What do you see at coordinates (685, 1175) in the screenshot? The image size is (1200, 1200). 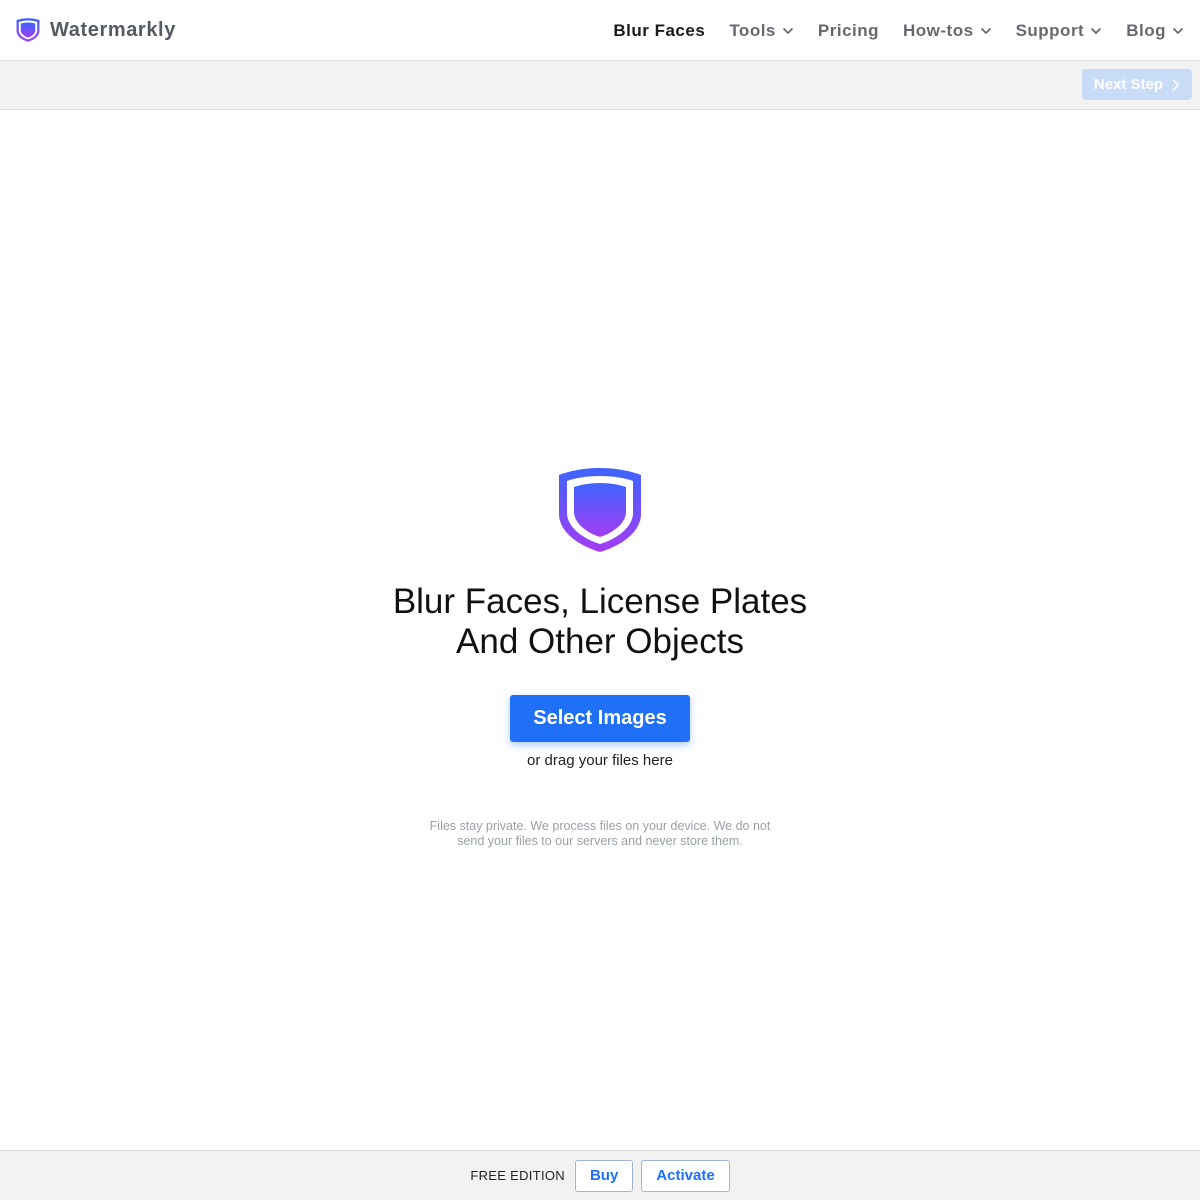 I see `activate-button: Activate` at bounding box center [685, 1175].